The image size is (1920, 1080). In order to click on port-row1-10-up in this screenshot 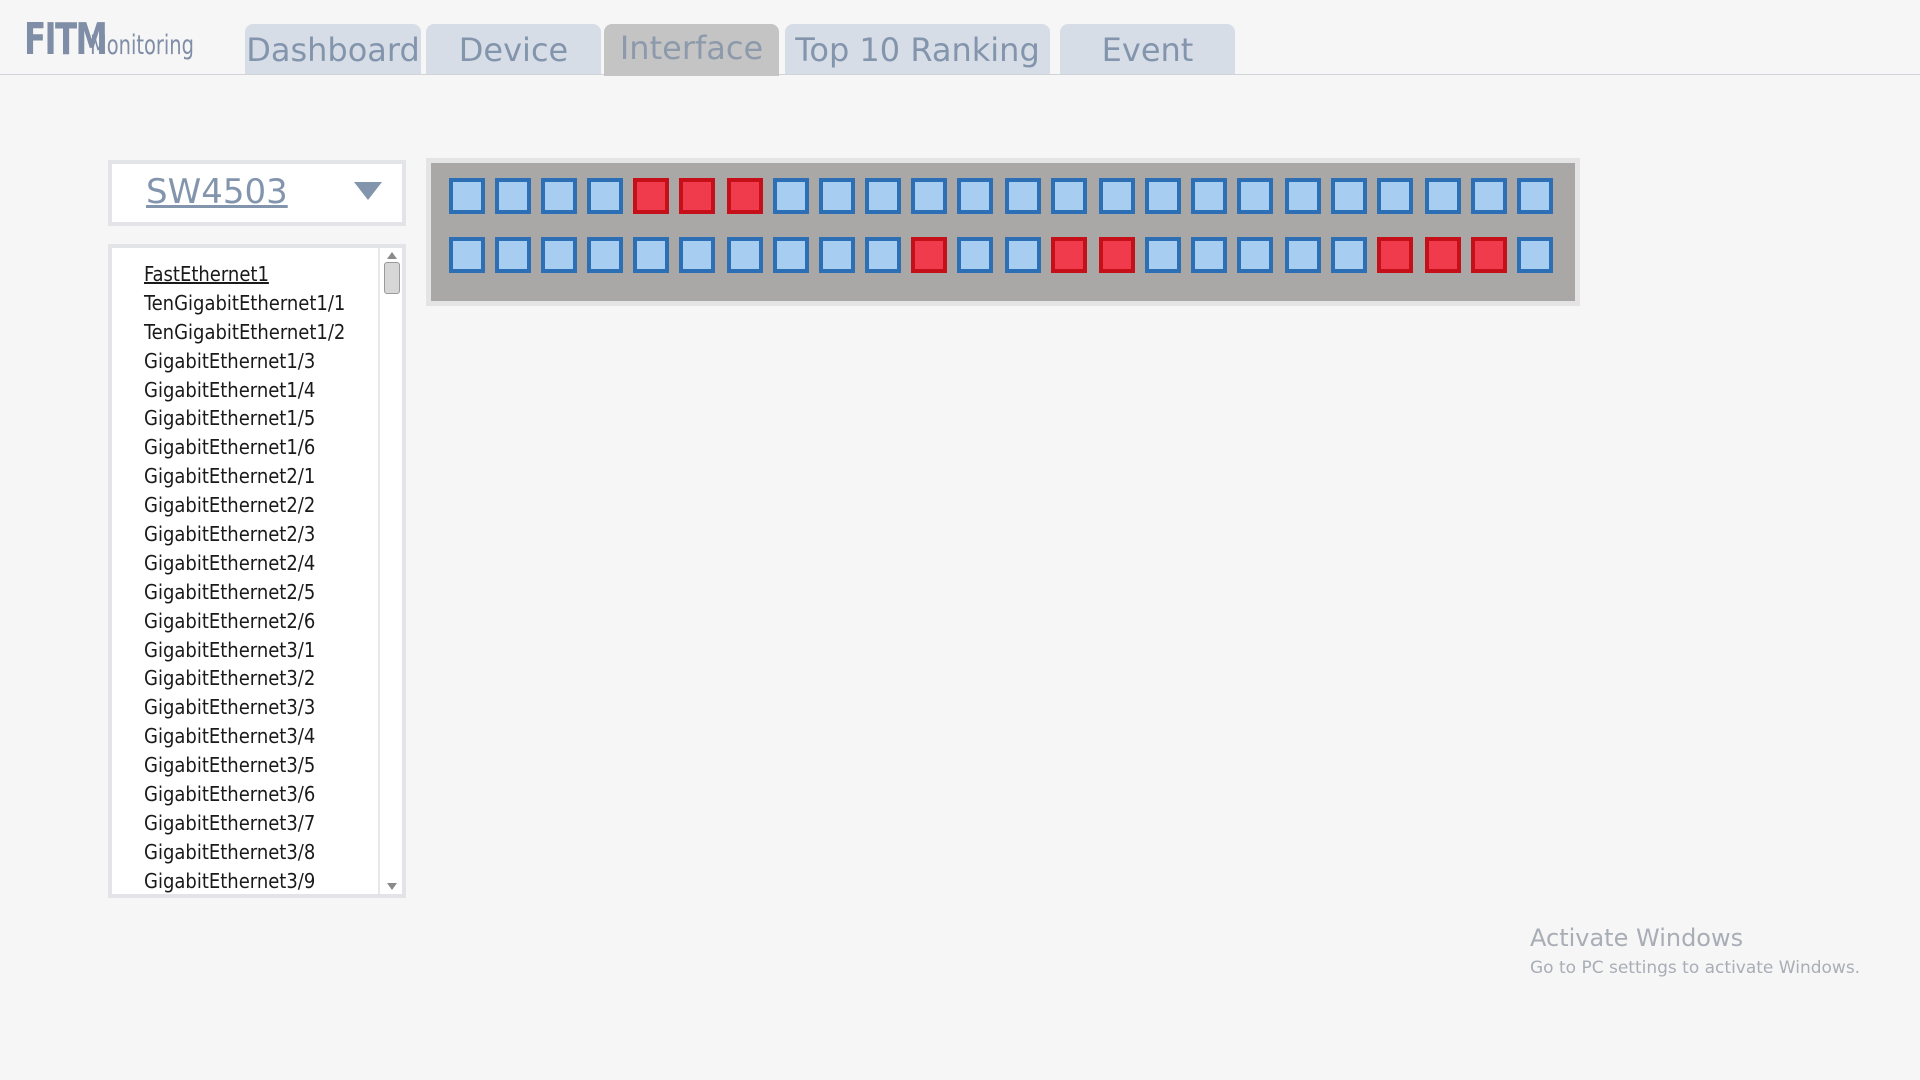, I will do `click(883, 196)`.